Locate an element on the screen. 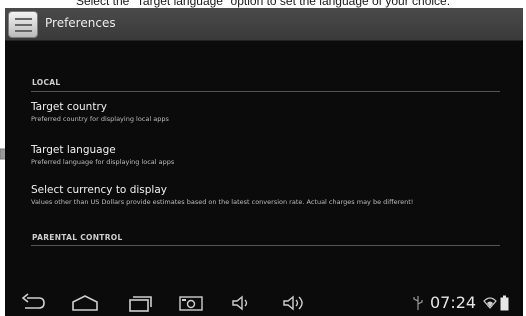 Image resolution: width=526 pixels, height=316 pixels. app-icon is located at coordinates (23, 24).